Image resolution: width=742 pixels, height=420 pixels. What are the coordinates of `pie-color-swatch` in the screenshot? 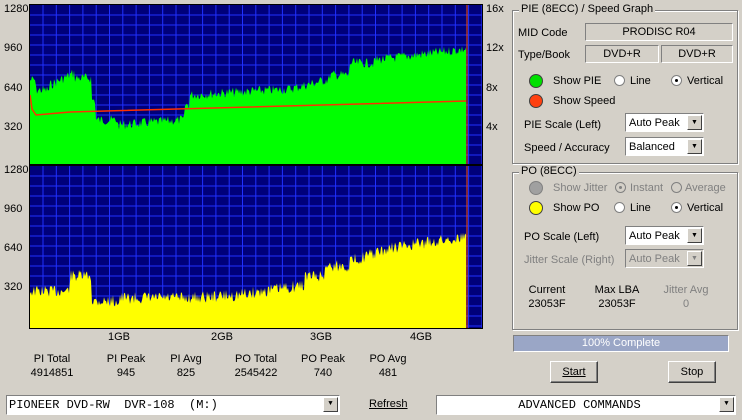 It's located at (536, 81).